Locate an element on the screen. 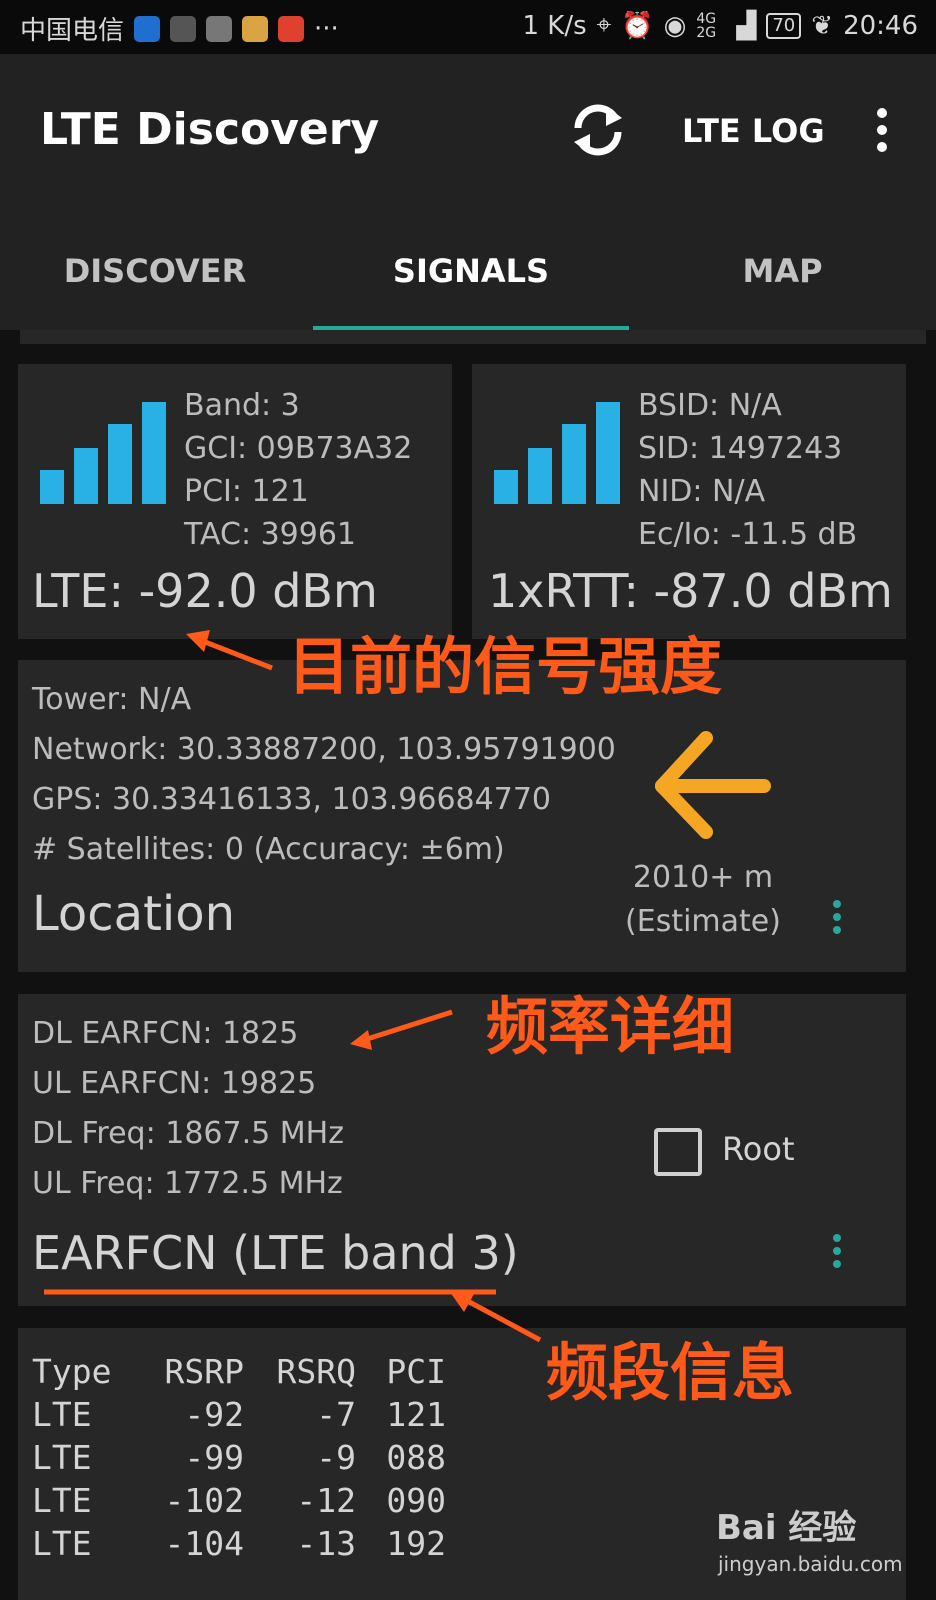  lte-signal-bars-icon is located at coordinates (105, 453).